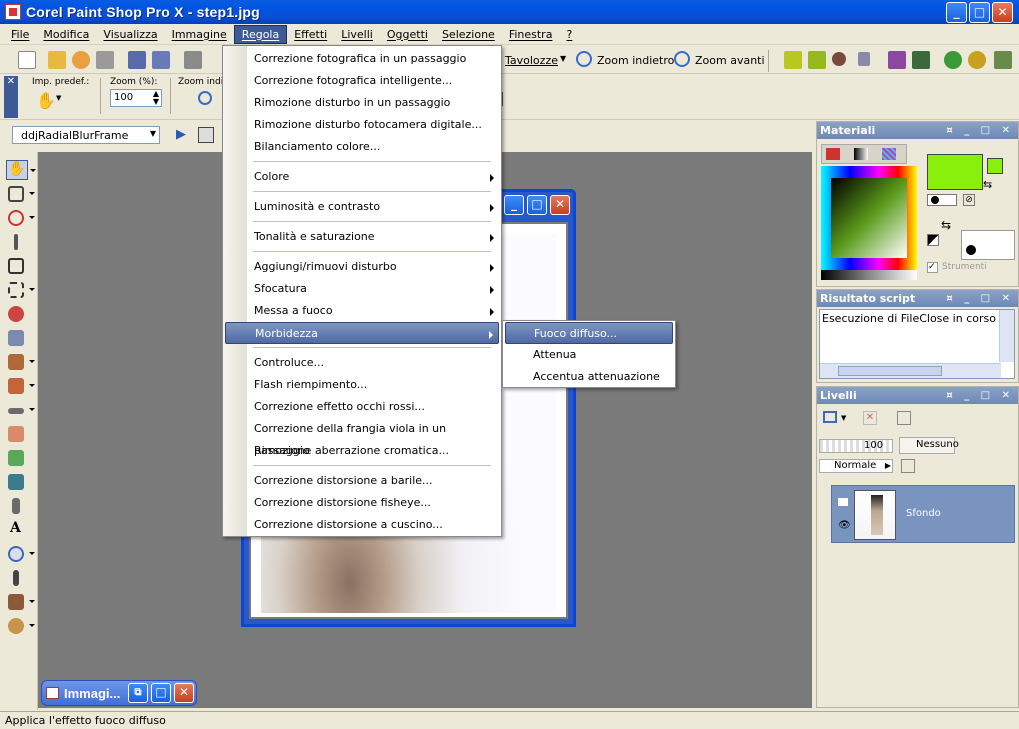 The width and height of the screenshot is (1019, 729). What do you see at coordinates (310, 34) in the screenshot?
I see `menu-effetti: Effetti` at bounding box center [310, 34].